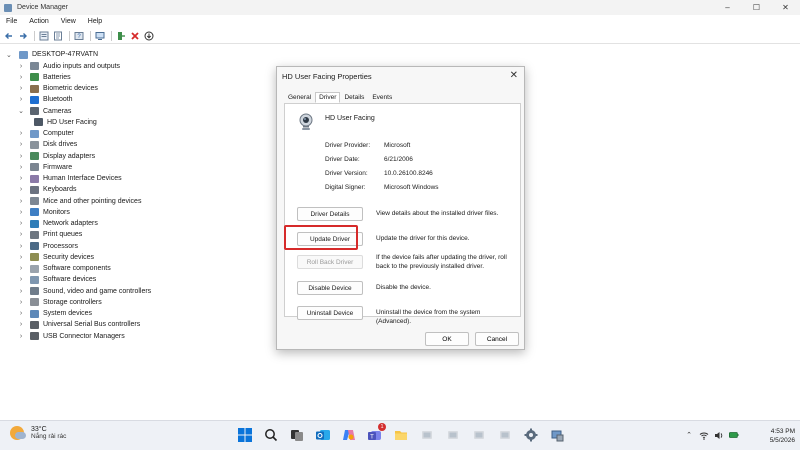 The image size is (800, 450). What do you see at coordinates (328, 97) in the screenshot?
I see `tab-driver: Driver` at bounding box center [328, 97].